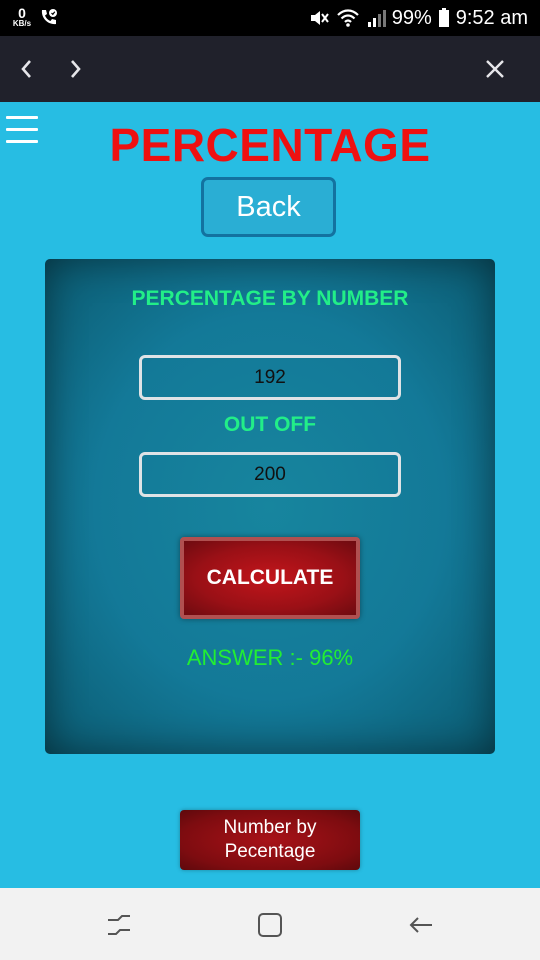 The image size is (540, 960). I want to click on network-speed: 0 KB/s, so click(22, 17).